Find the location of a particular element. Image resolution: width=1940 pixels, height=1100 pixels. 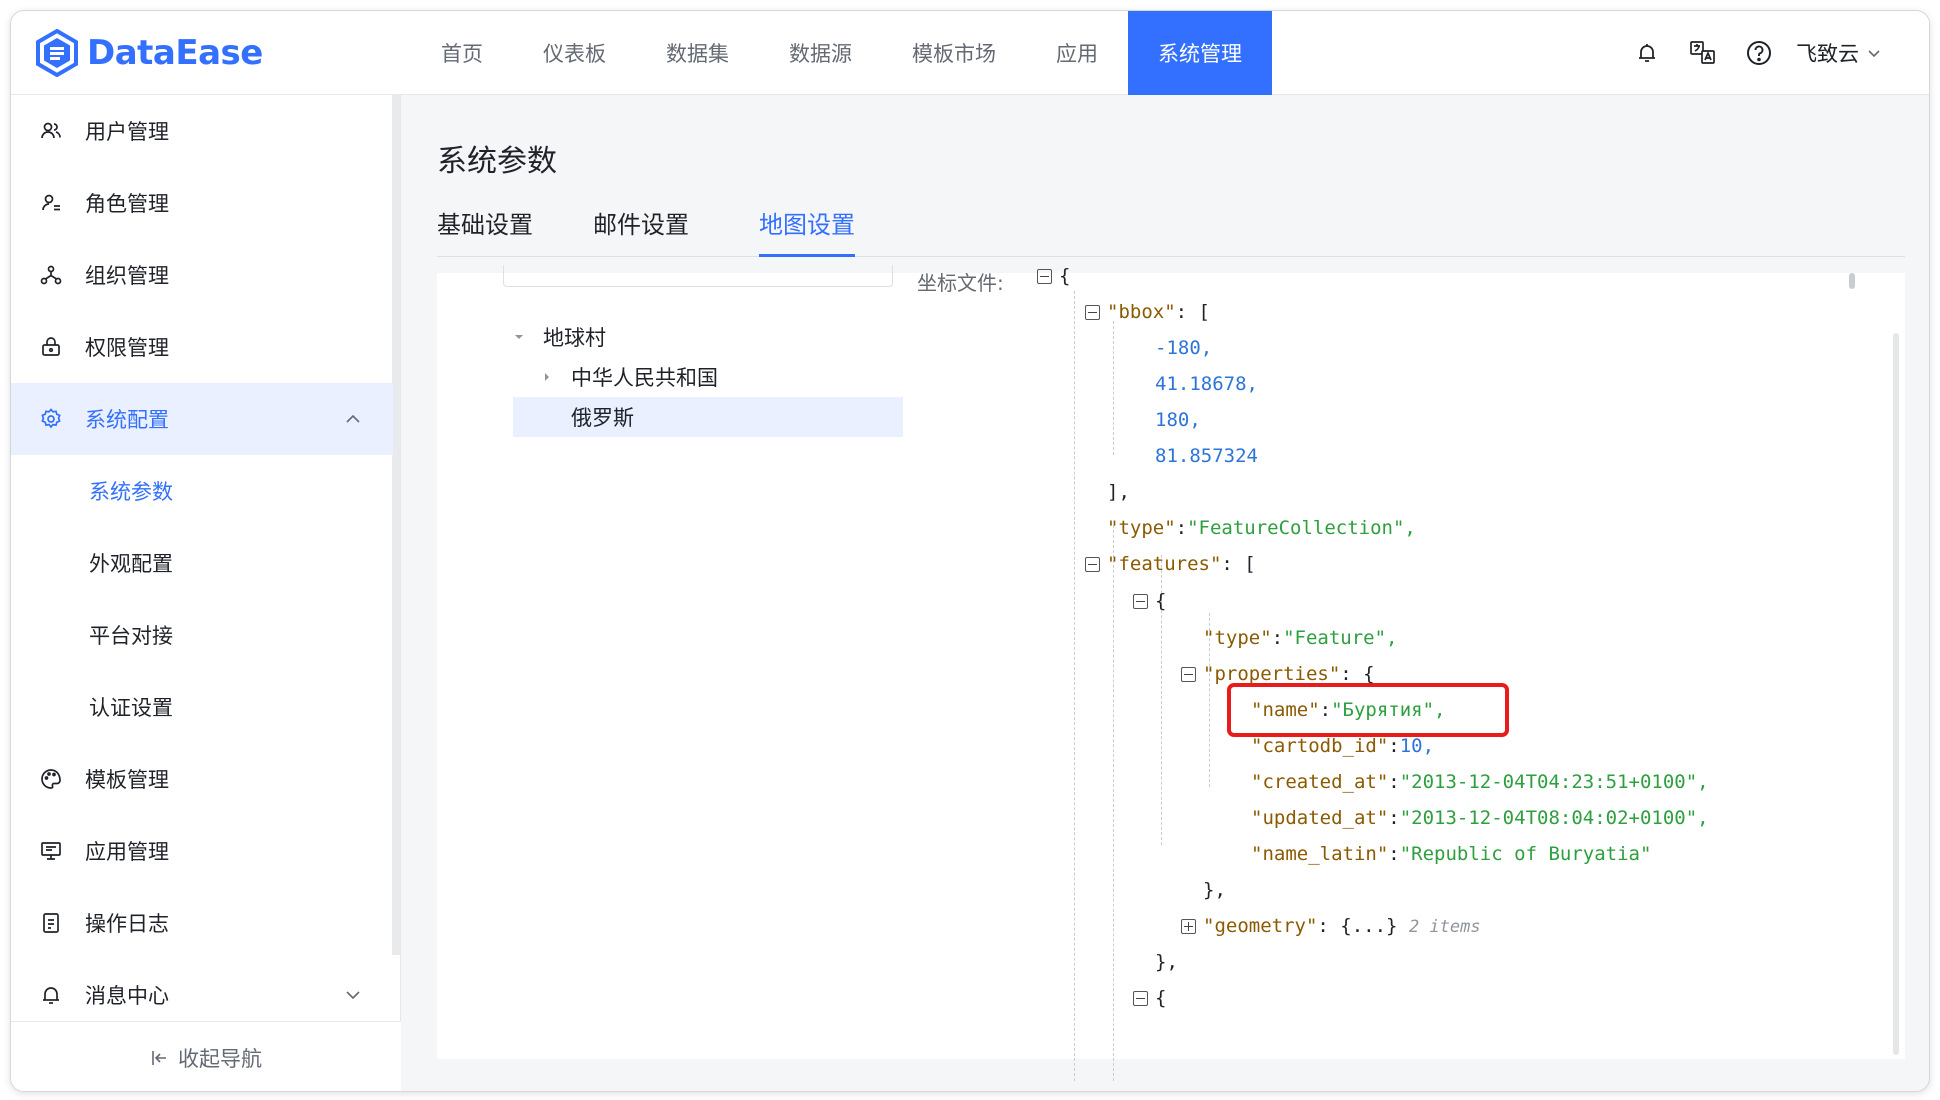

user-name: 飞致云 is located at coordinates (1827, 54).